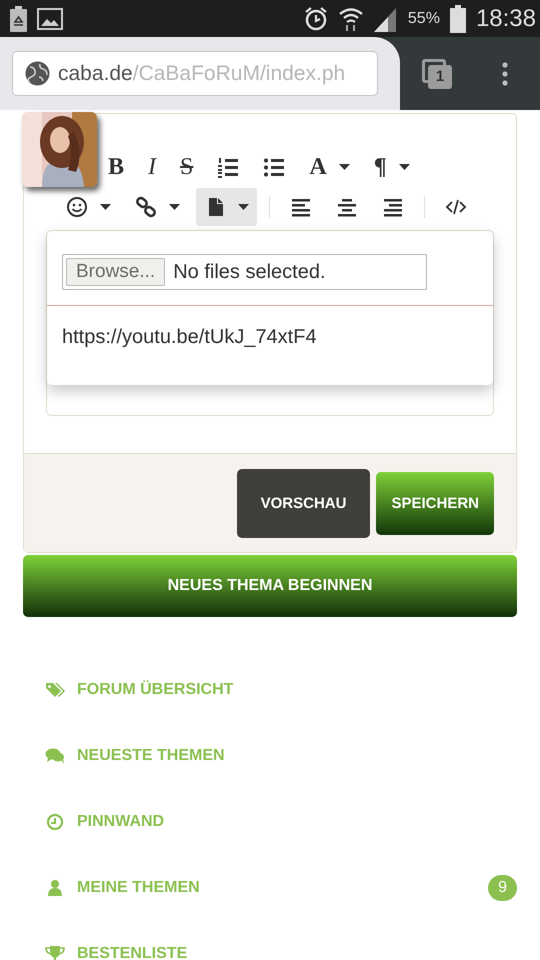  Describe the element at coordinates (270, 586) in the screenshot. I see `new-topic-button: NEUES THEMA BEGINNEN` at that location.